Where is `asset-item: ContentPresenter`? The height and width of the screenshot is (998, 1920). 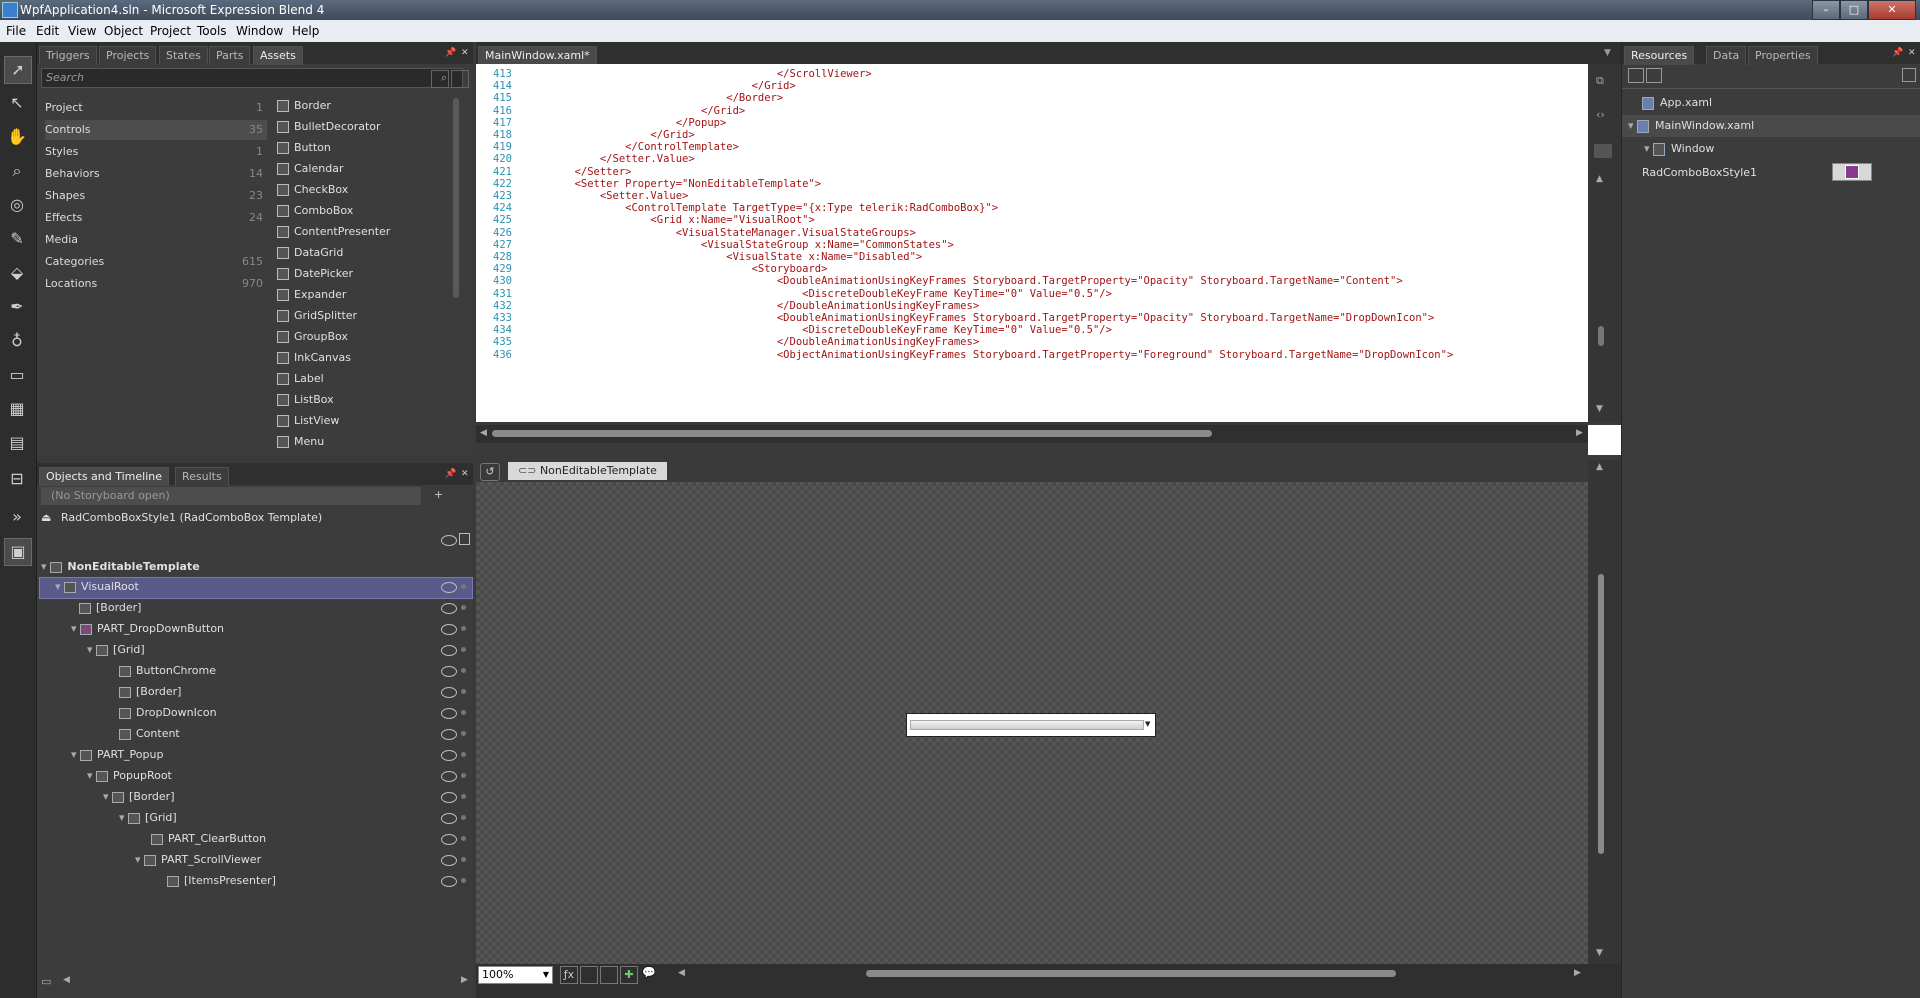 asset-item: ContentPresenter is located at coordinates (333, 232).